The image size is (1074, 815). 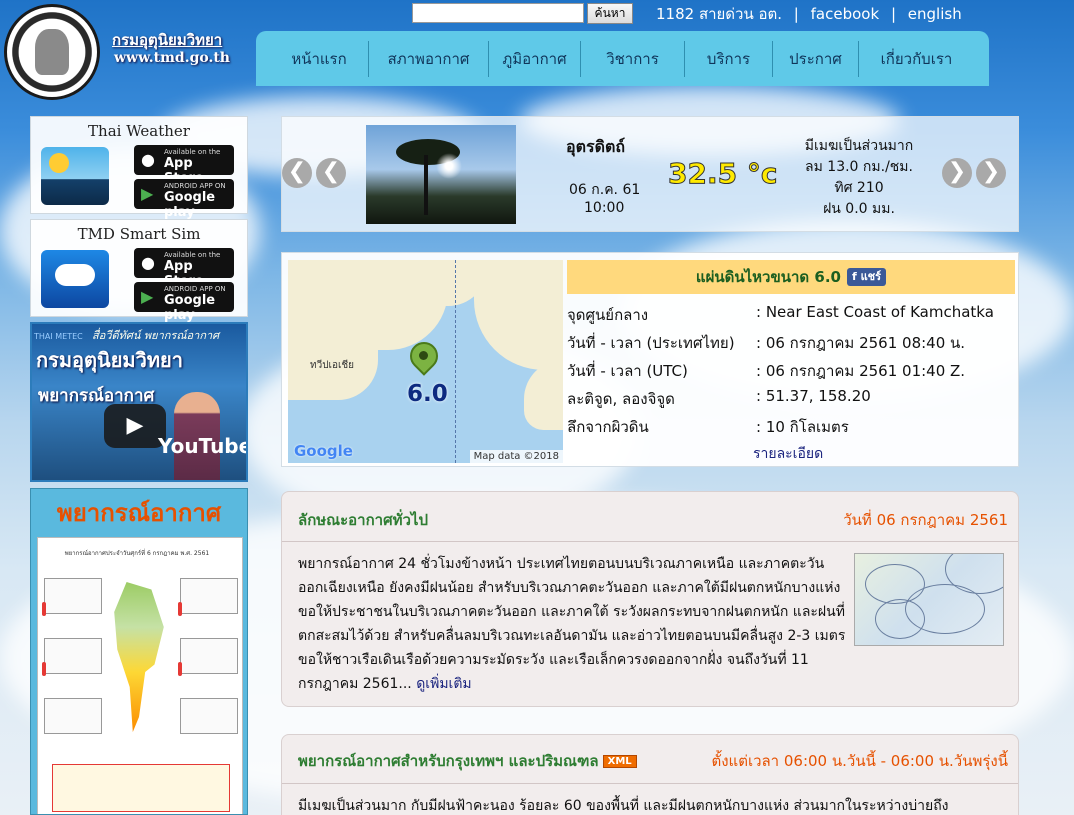 What do you see at coordinates (109, 360) in the screenshot?
I see `video-title: กรมอุตุนิยมวิทยา` at bounding box center [109, 360].